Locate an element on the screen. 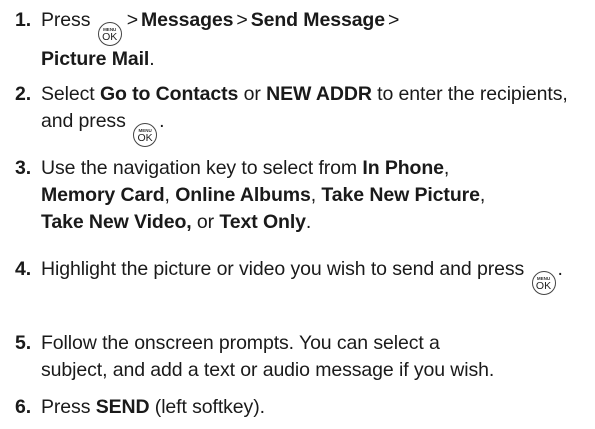  option-online-albums: Online Albums is located at coordinates (243, 195).